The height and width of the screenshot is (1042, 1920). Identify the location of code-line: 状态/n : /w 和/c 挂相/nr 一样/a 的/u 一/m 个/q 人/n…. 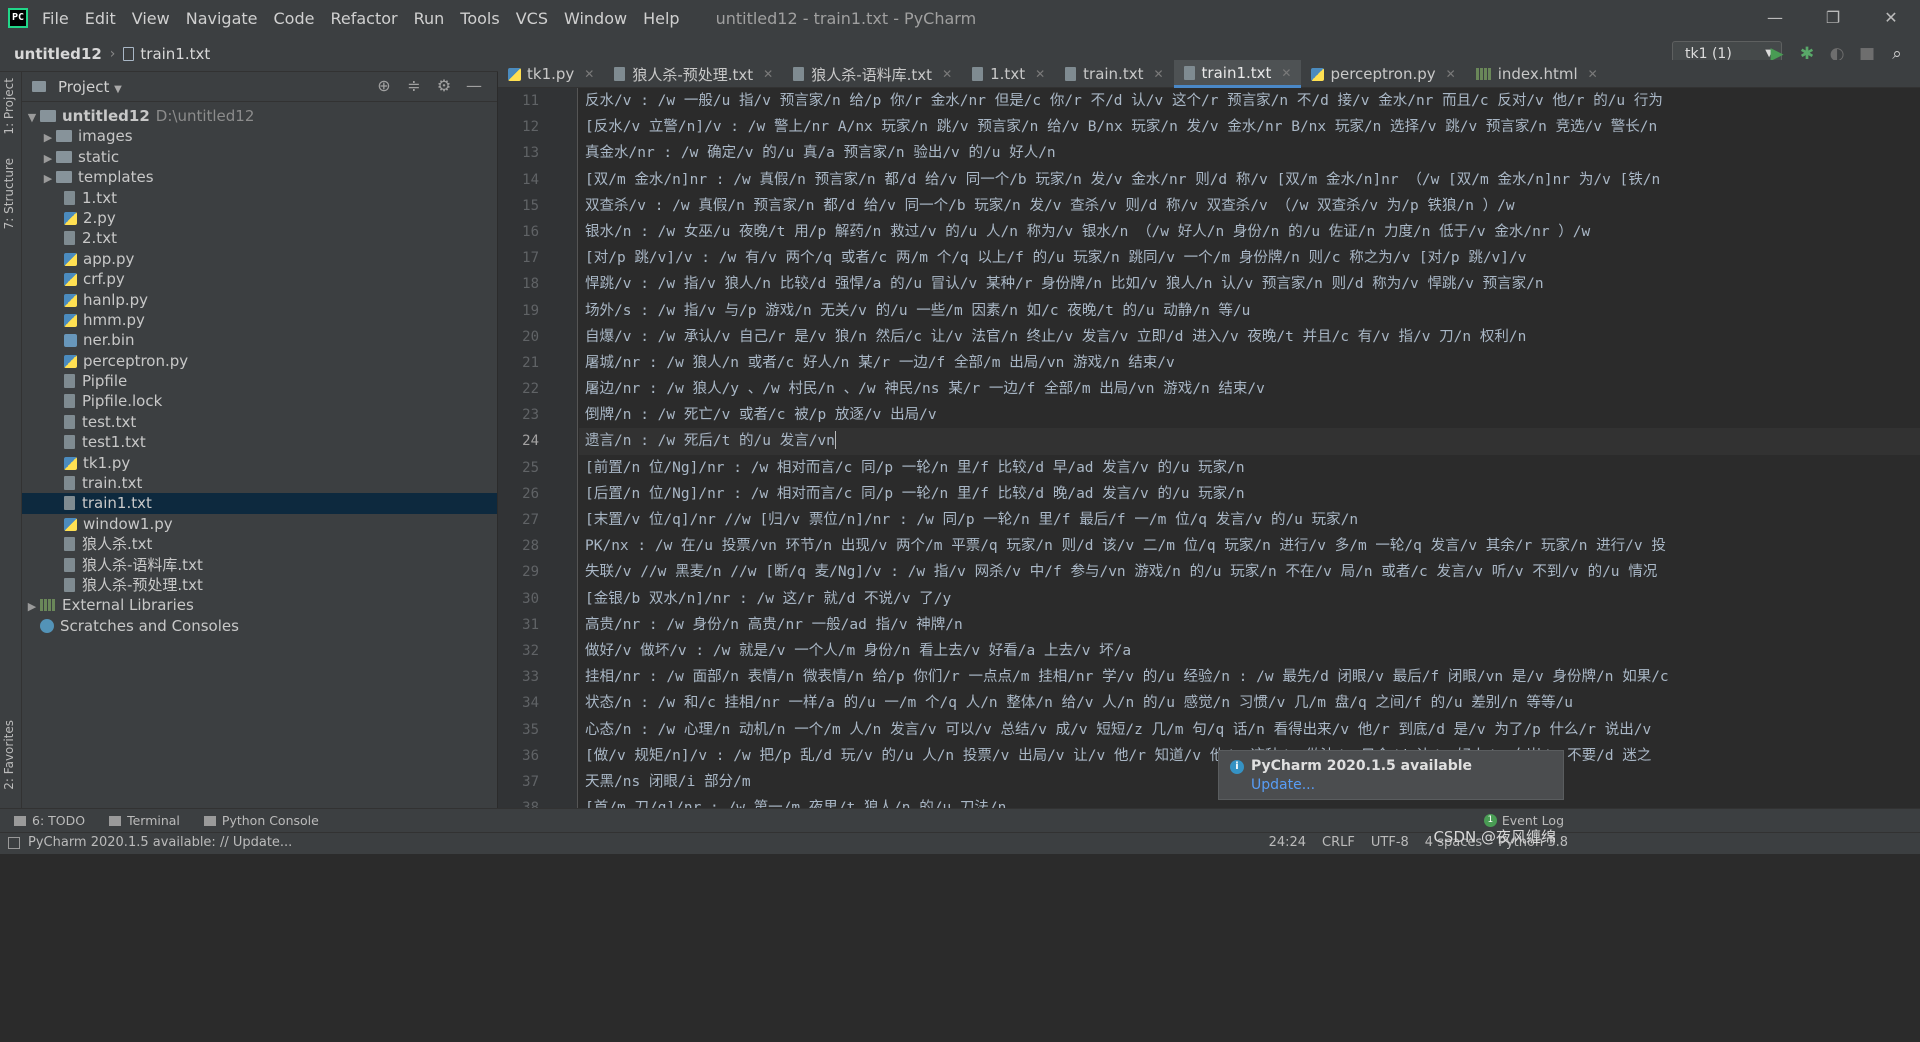
(1249, 703).